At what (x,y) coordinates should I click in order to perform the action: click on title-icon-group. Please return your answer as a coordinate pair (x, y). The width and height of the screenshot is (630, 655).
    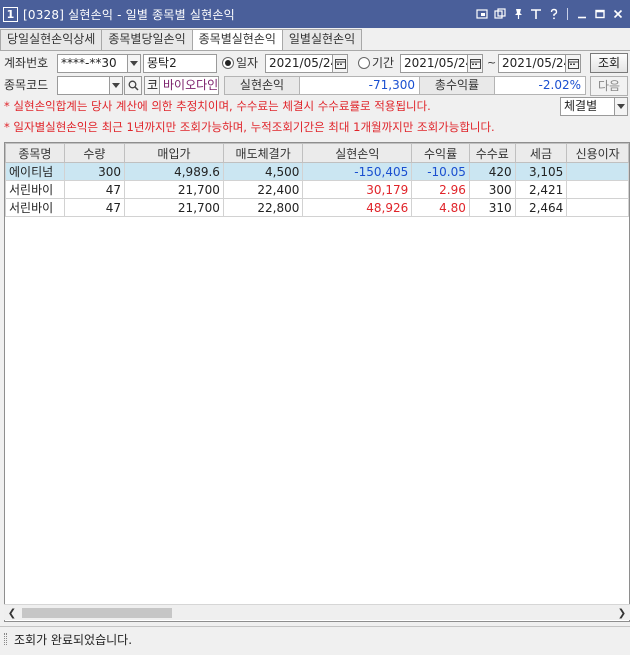
    Looking at the image, I should click on (552, 14).